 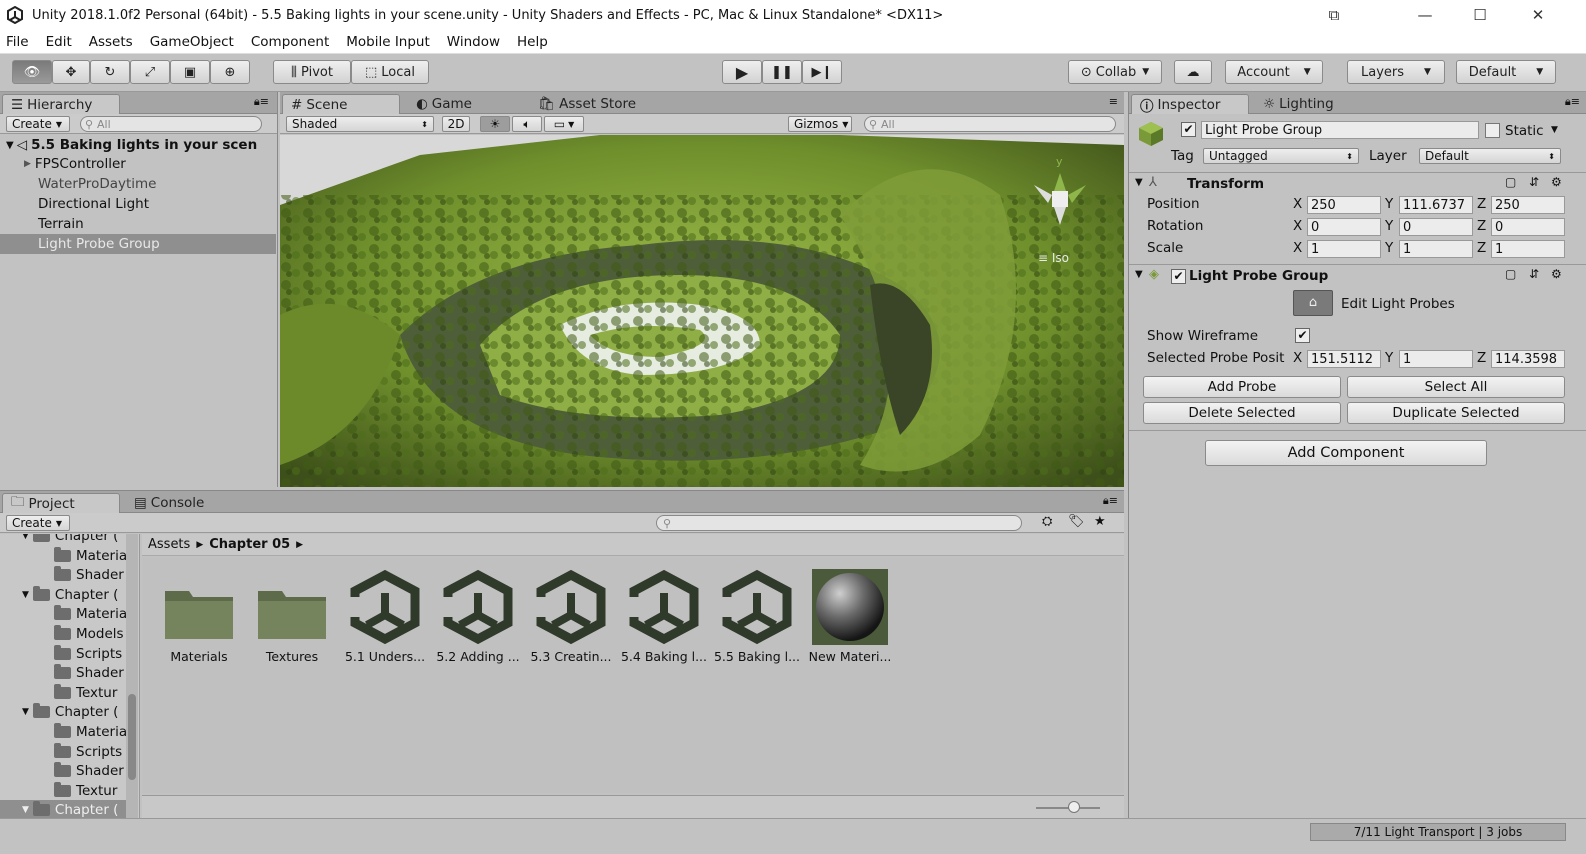 I want to click on position-y-field: 111.6737, so click(x=1436, y=205).